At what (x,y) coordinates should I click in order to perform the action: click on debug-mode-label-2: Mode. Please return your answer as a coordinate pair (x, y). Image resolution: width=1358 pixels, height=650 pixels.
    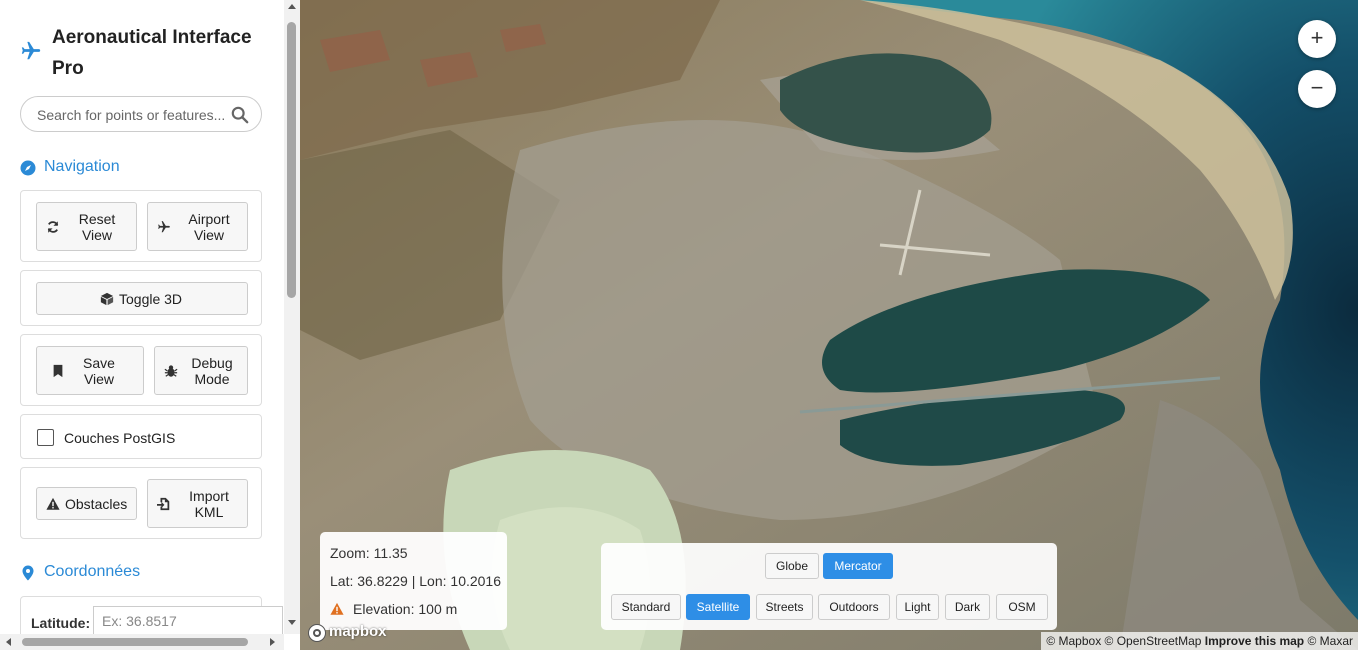
    Looking at the image, I should click on (212, 379).